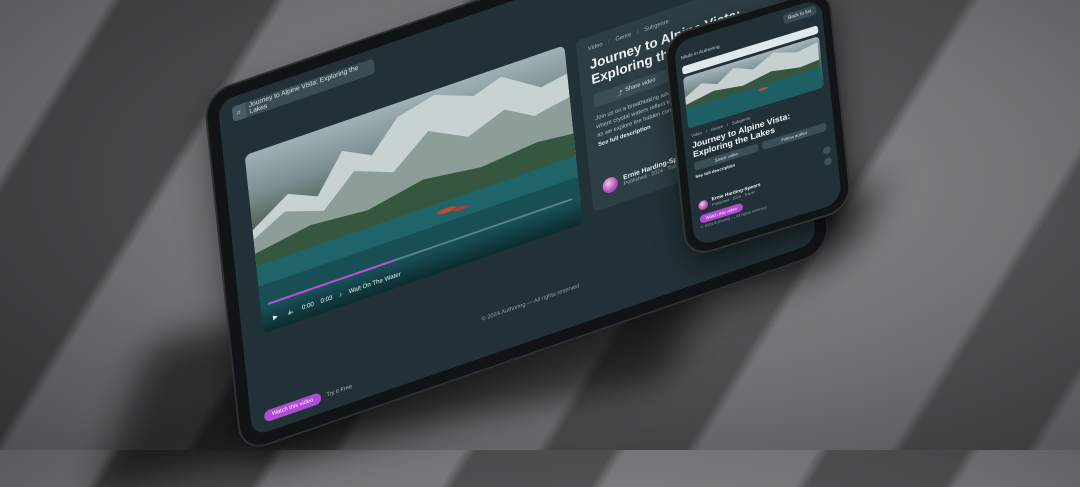 The height and width of the screenshot is (487, 1080). I want to click on help-icon, so click(828, 161).